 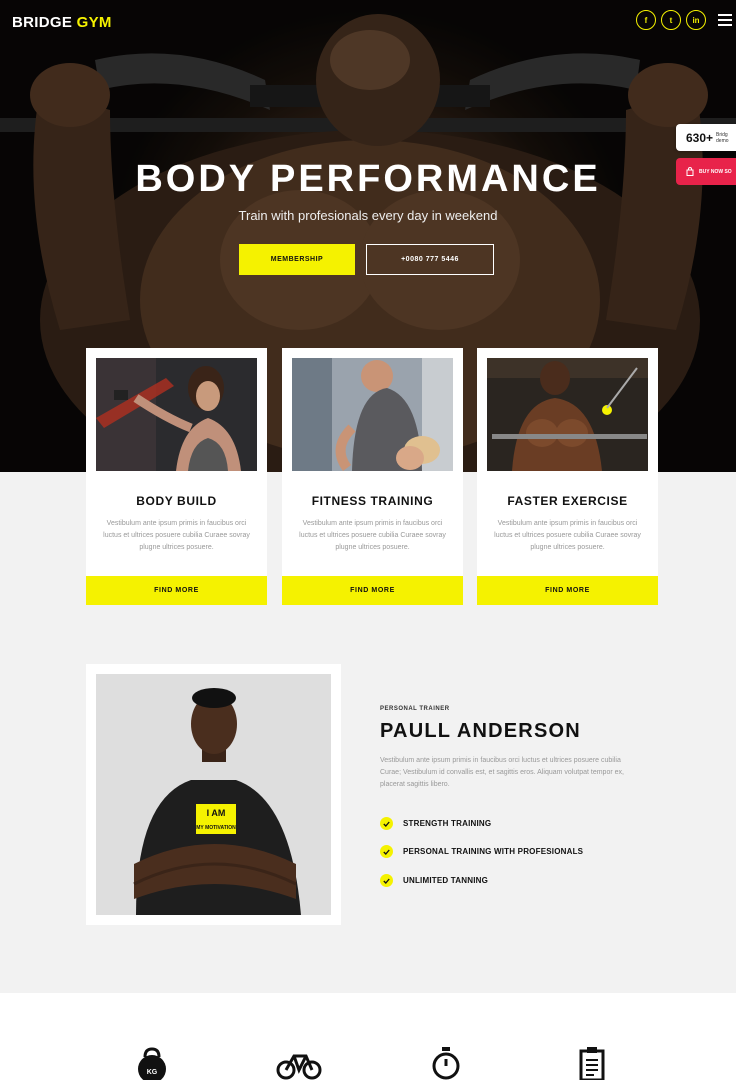 What do you see at coordinates (646, 20) in the screenshot?
I see `facebook-icon: f` at bounding box center [646, 20].